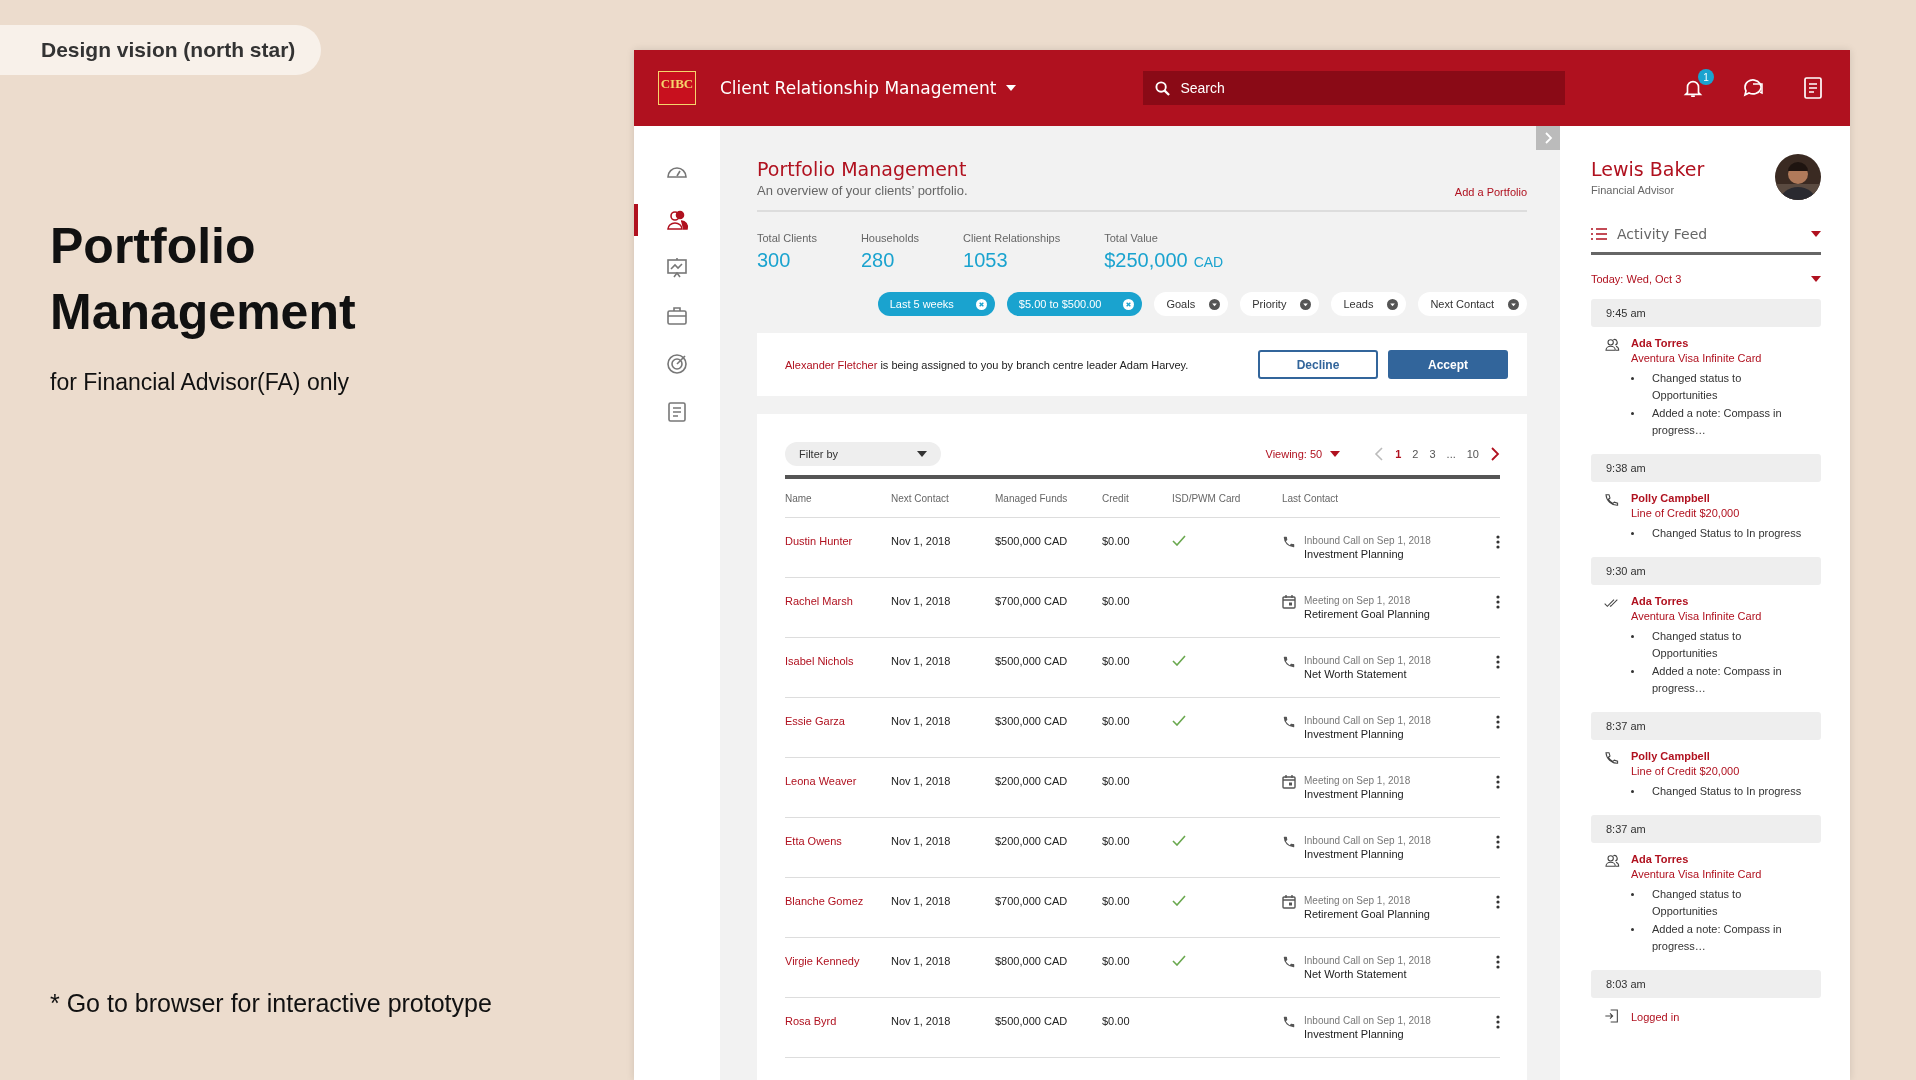 The image size is (1916, 1080). What do you see at coordinates (1754, 88) in the screenshot?
I see `chat-icon` at bounding box center [1754, 88].